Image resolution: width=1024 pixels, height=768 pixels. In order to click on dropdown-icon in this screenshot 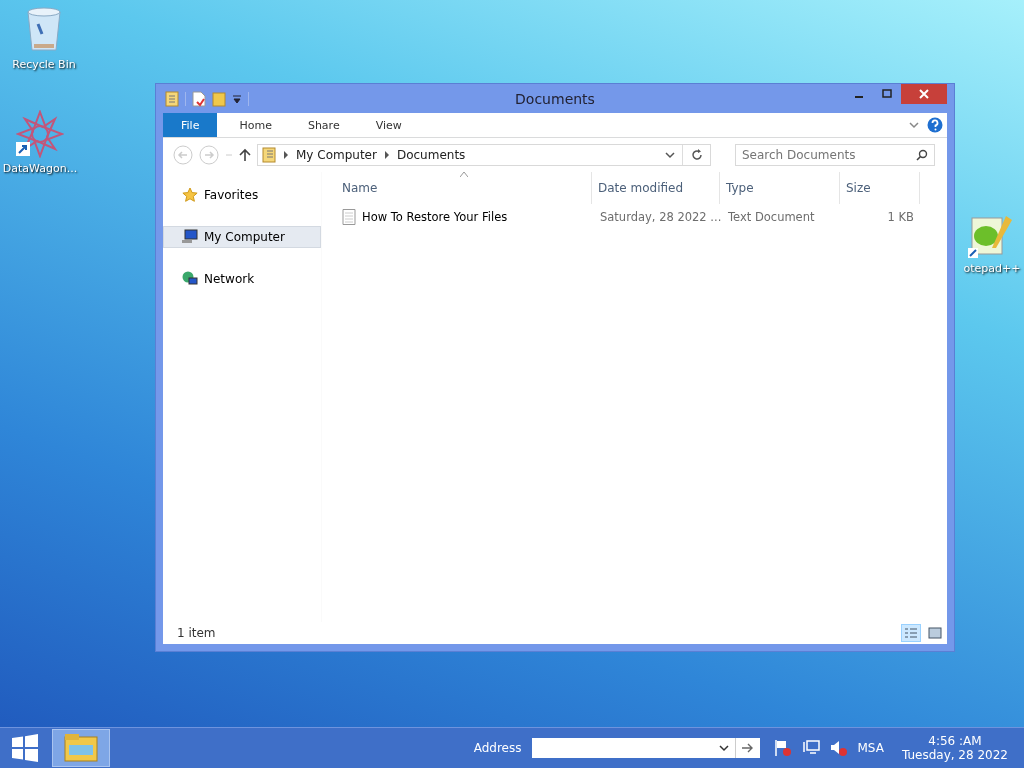, I will do `click(237, 98)`.